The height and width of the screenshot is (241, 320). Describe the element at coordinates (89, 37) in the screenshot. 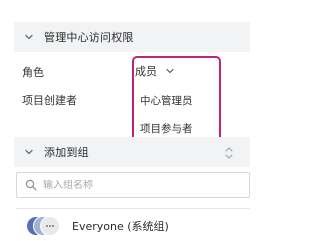

I see `access-section-title: 管理中心访问权限` at that location.